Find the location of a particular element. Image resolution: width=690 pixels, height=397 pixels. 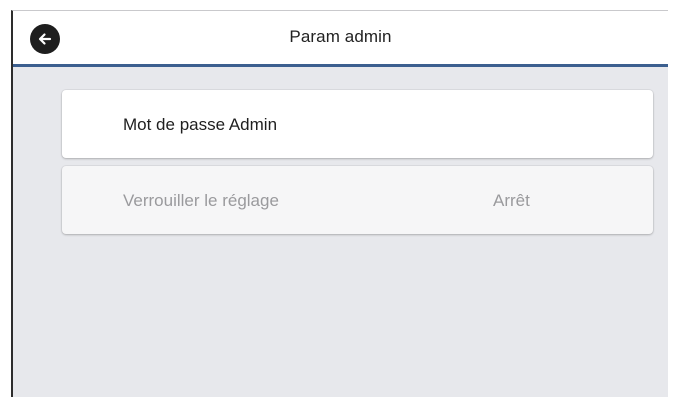

admin-password-label: Mot de passe Admin is located at coordinates (200, 124).